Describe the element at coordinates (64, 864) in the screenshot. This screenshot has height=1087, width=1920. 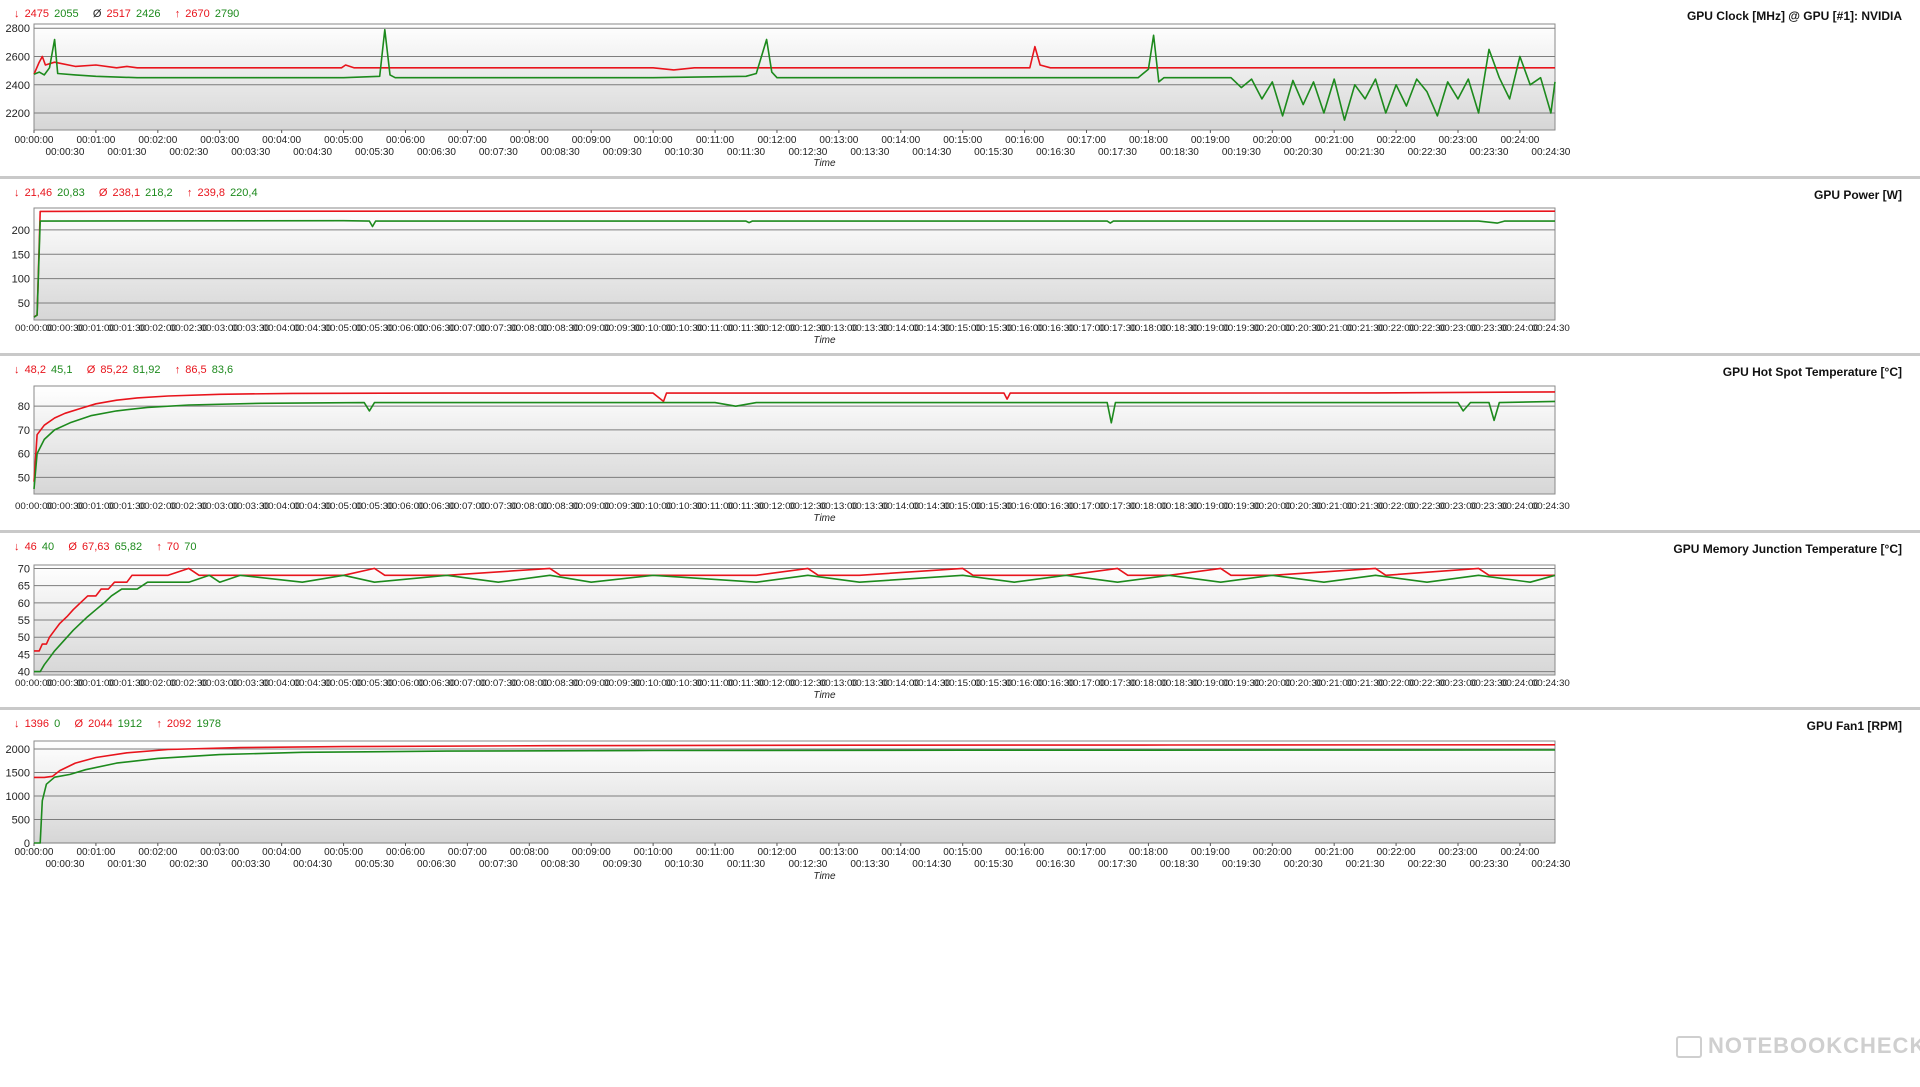
I see `x-tick-label: 00:00:30` at that location.